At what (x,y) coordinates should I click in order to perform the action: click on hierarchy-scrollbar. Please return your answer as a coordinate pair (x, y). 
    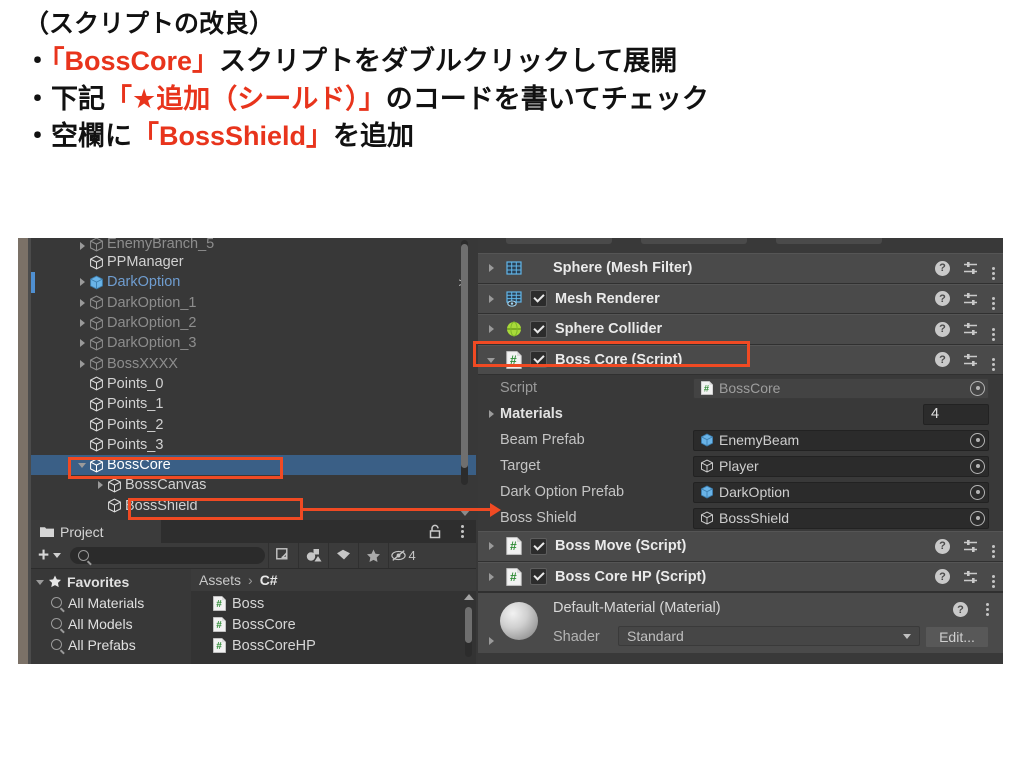
    Looking at the image, I should click on (464, 362).